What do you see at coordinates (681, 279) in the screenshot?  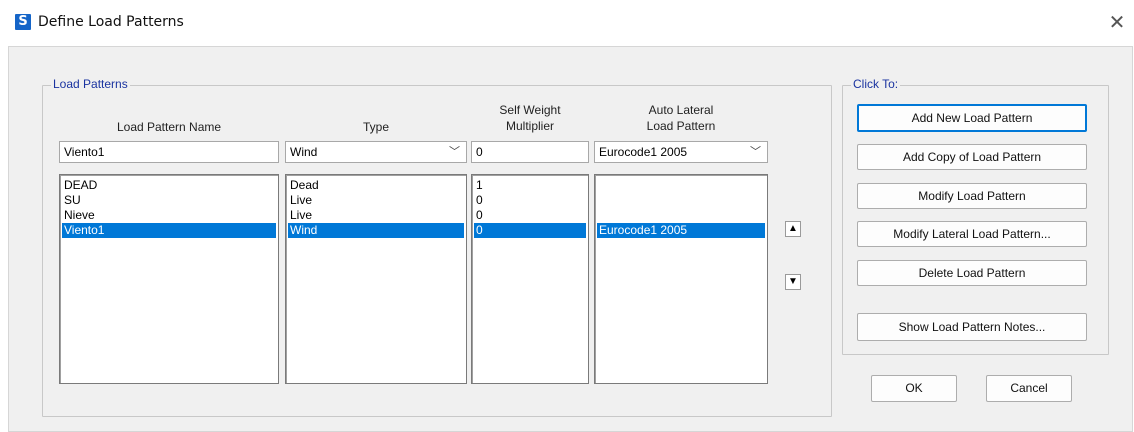 I see `auto-lateral-list: Eurocode1 2005` at bounding box center [681, 279].